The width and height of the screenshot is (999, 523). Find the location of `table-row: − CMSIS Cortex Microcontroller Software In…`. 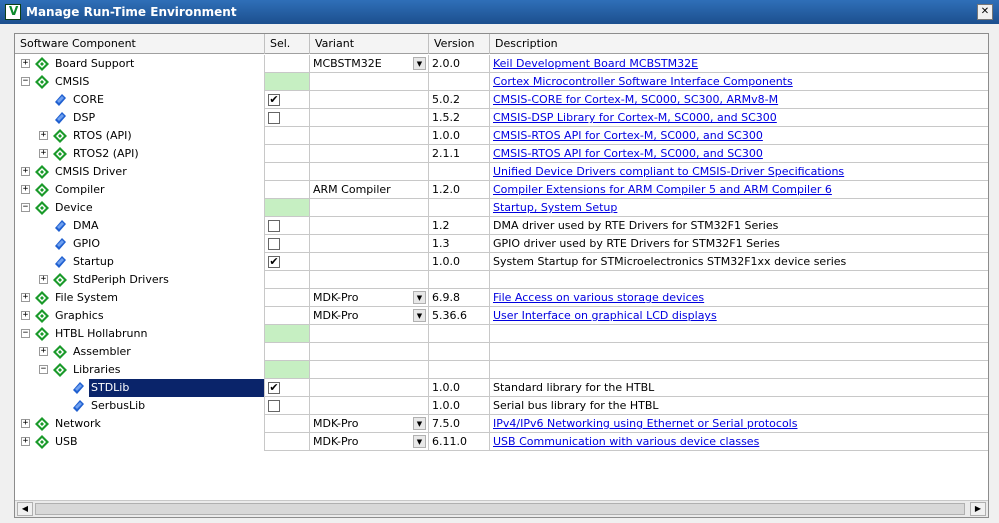

table-row: − CMSIS Cortex Microcontroller Software In… is located at coordinates (501, 82).